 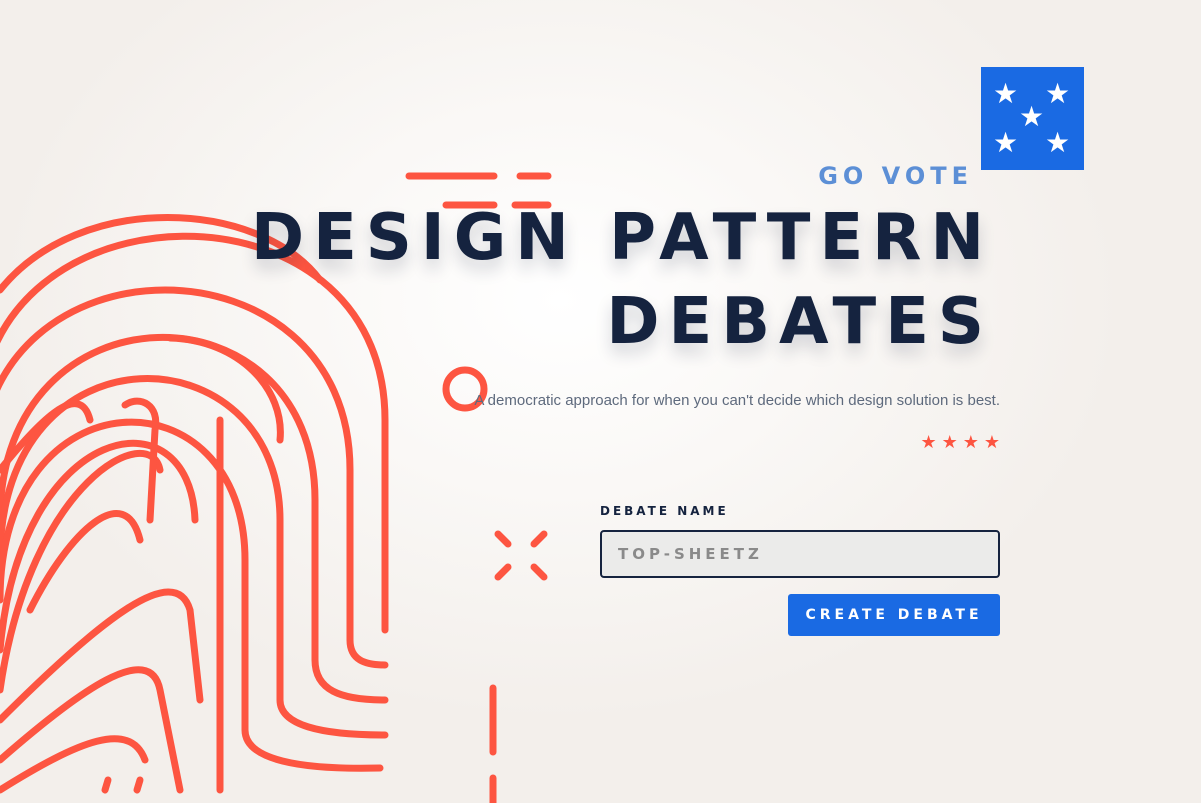 I want to click on debate-name-input, so click(x=800, y=554).